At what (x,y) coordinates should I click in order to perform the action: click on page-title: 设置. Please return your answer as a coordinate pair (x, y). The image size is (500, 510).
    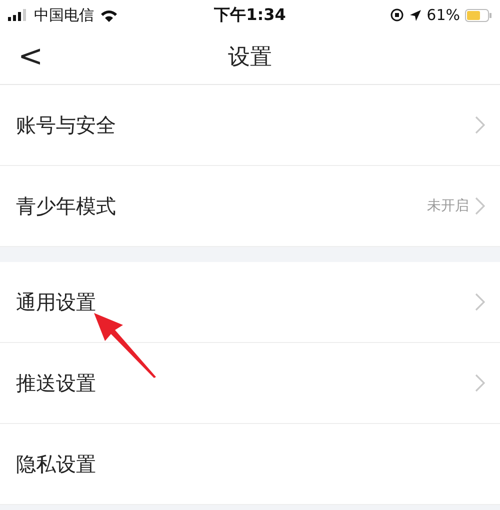
    Looking at the image, I should click on (250, 58).